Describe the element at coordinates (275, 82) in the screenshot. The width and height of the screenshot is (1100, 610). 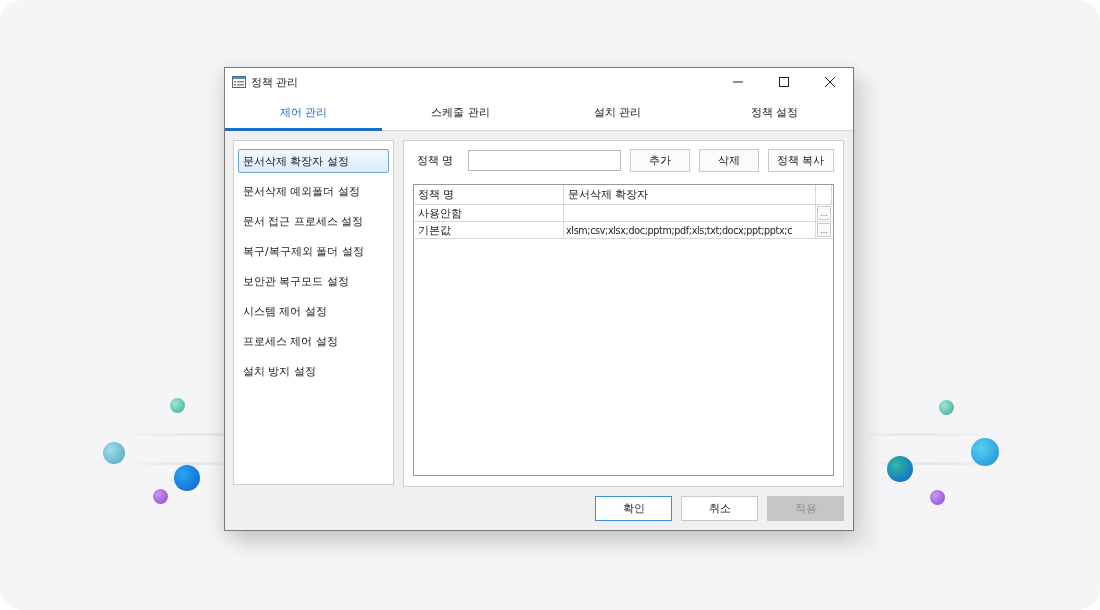
I see `window-title: 정책 관리` at that location.